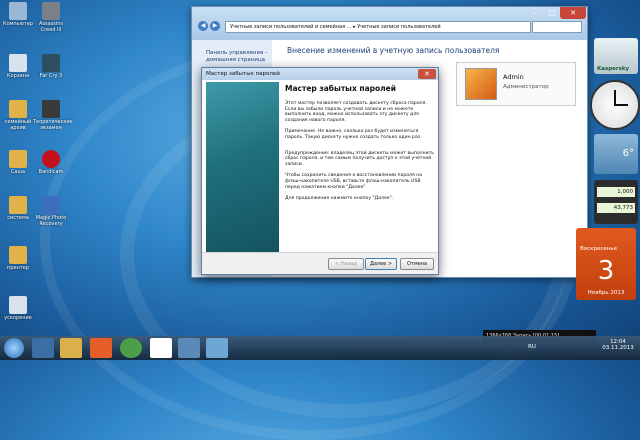  I want to click on taskbar: RU 12:04 03.11.2013, so click(320, 348).